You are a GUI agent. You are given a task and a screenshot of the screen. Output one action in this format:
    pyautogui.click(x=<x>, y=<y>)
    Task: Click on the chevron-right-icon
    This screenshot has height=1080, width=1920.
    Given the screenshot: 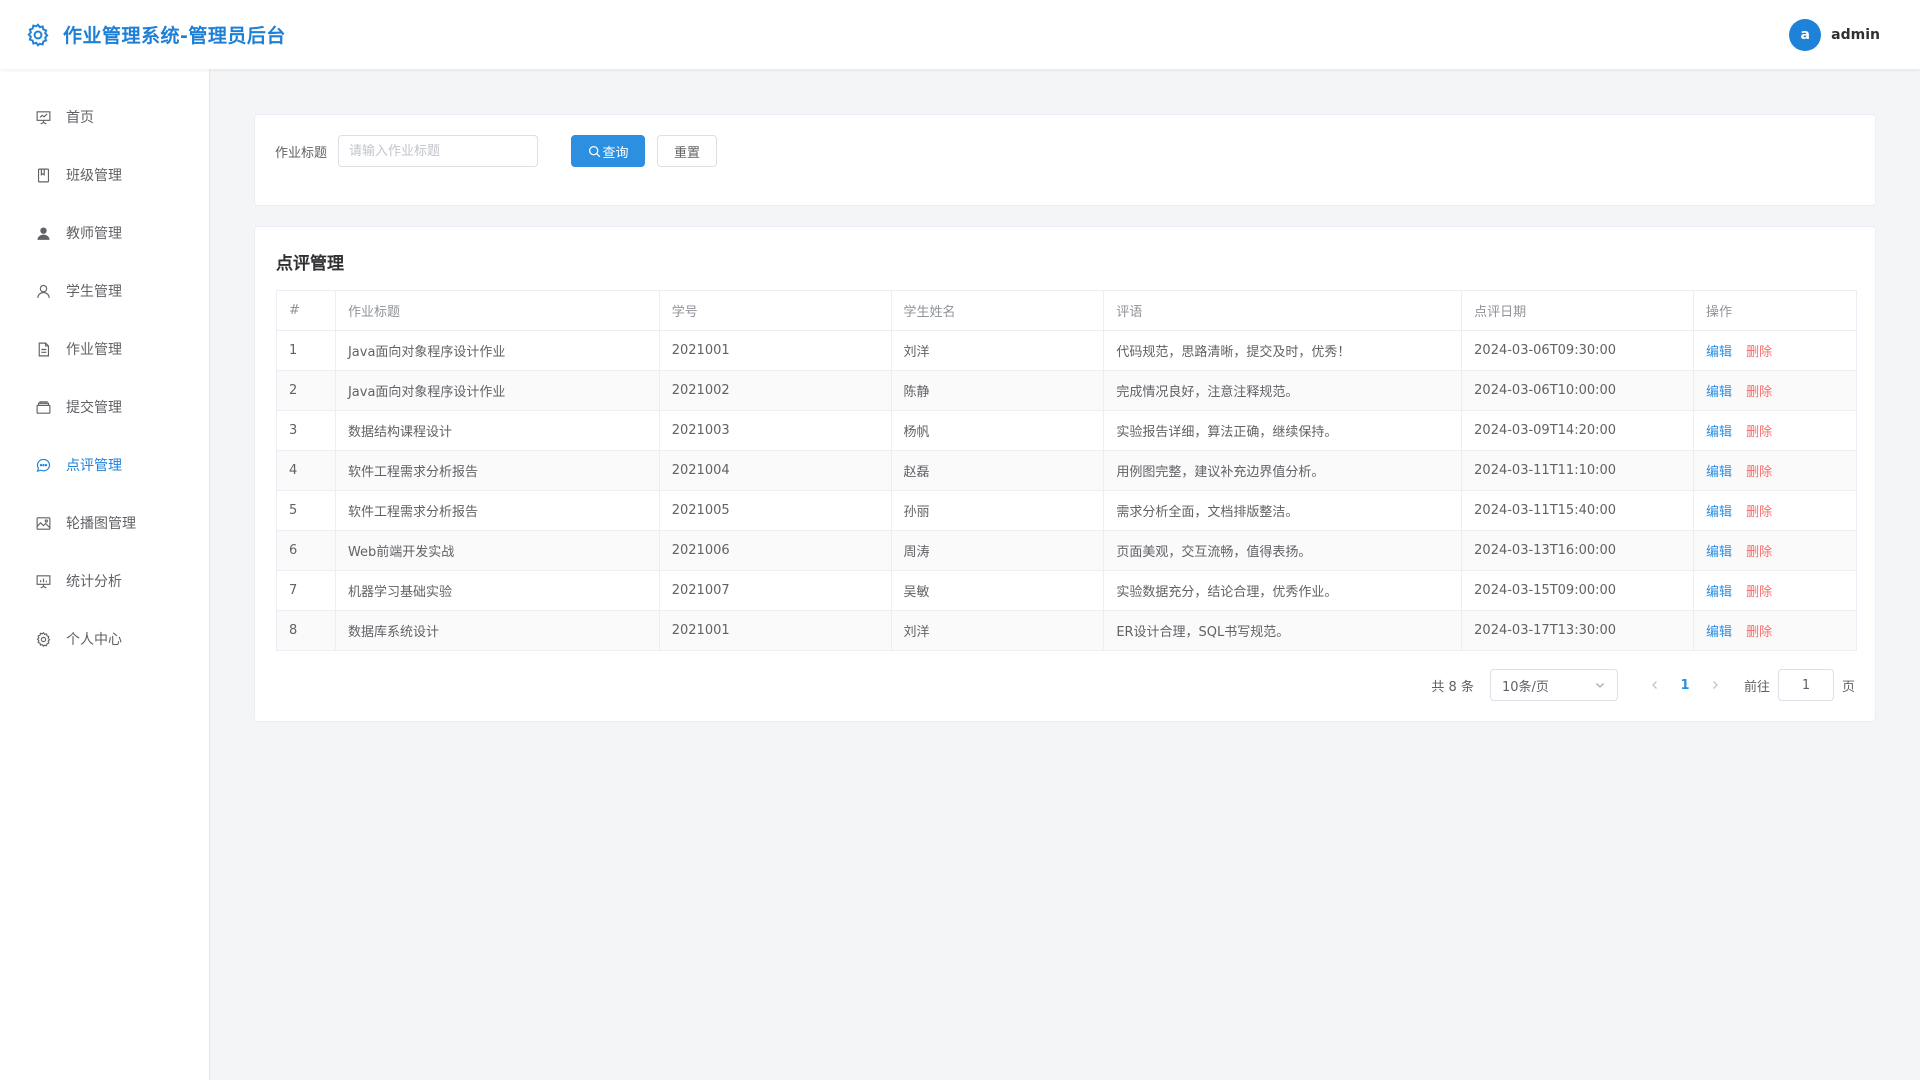 What is the action you would take?
    pyautogui.click(x=1715, y=685)
    